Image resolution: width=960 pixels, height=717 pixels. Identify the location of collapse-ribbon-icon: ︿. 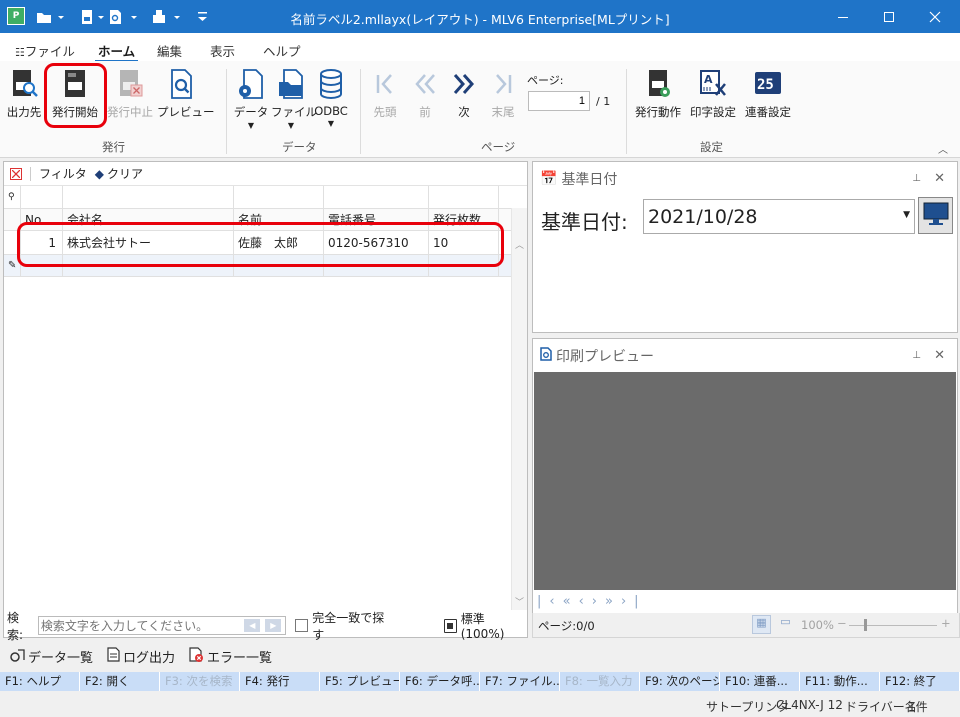
(943, 148).